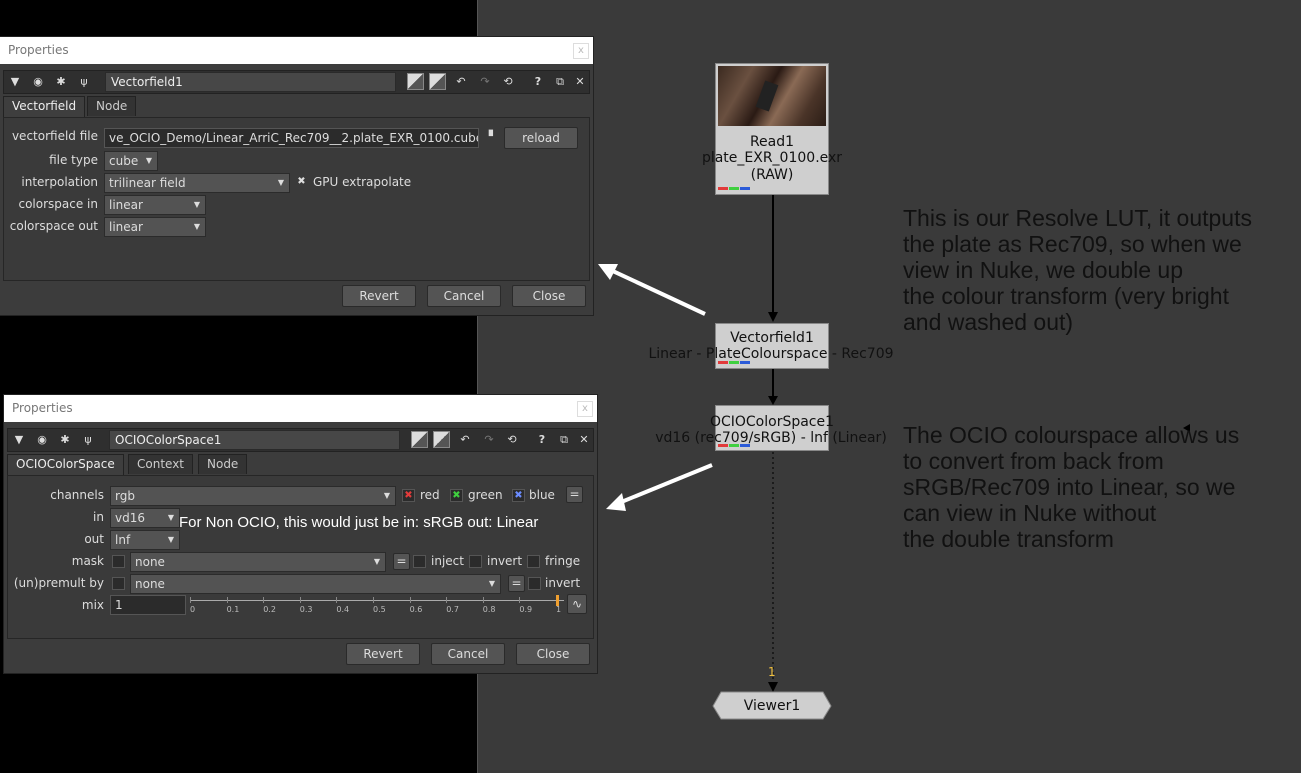 This screenshot has width=1301, height=773. Describe the element at coordinates (190, 600) in the screenshot. I see `slider-tick-mark` at that location.